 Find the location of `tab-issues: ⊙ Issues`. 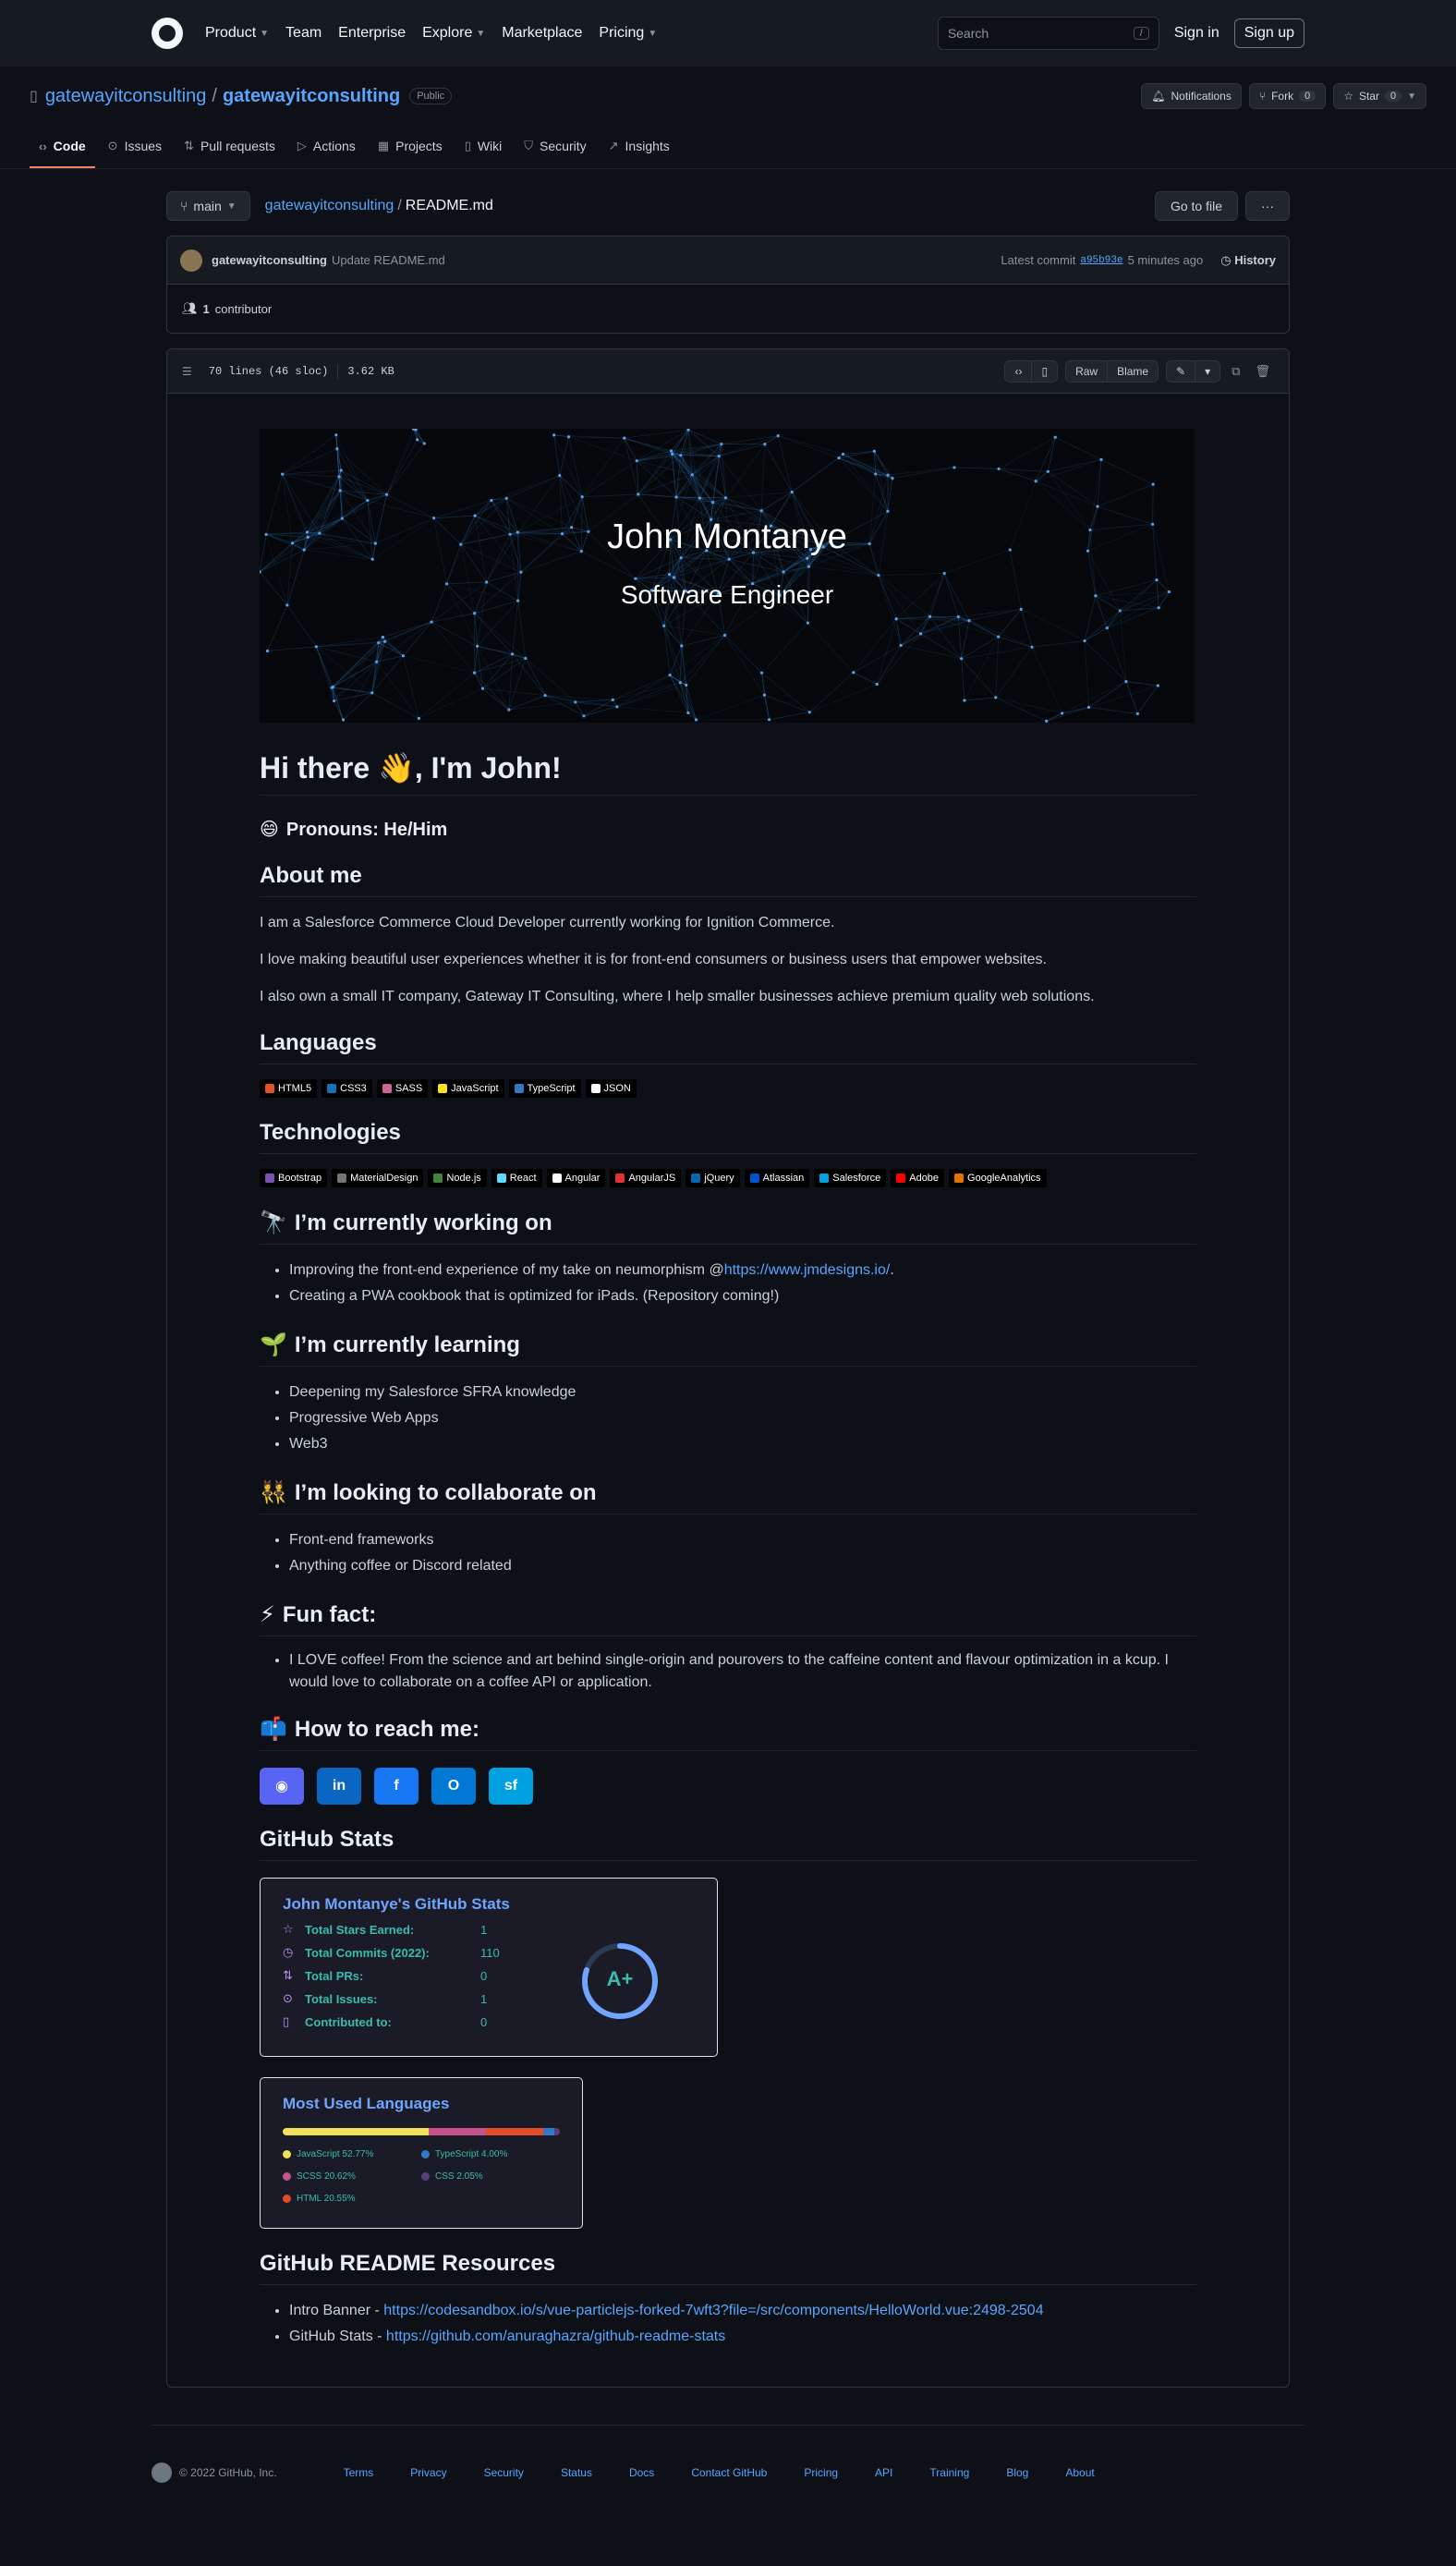

tab-issues: ⊙ Issues is located at coordinates (135, 148).